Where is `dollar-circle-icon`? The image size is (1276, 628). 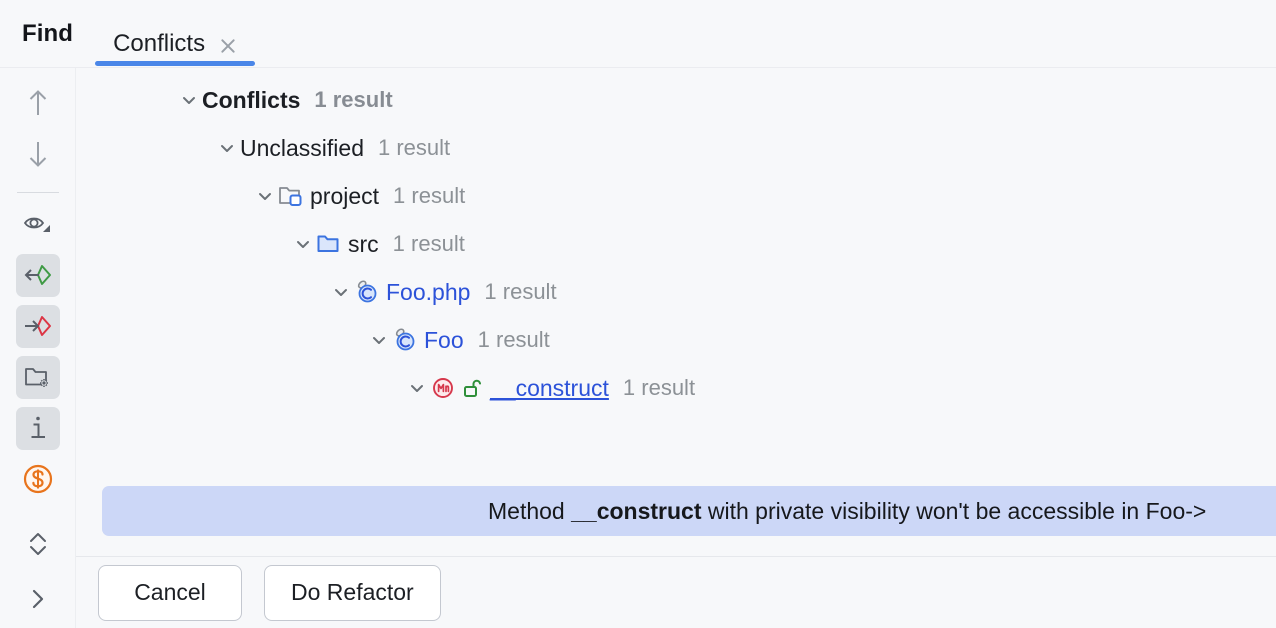 dollar-circle-icon is located at coordinates (38, 479).